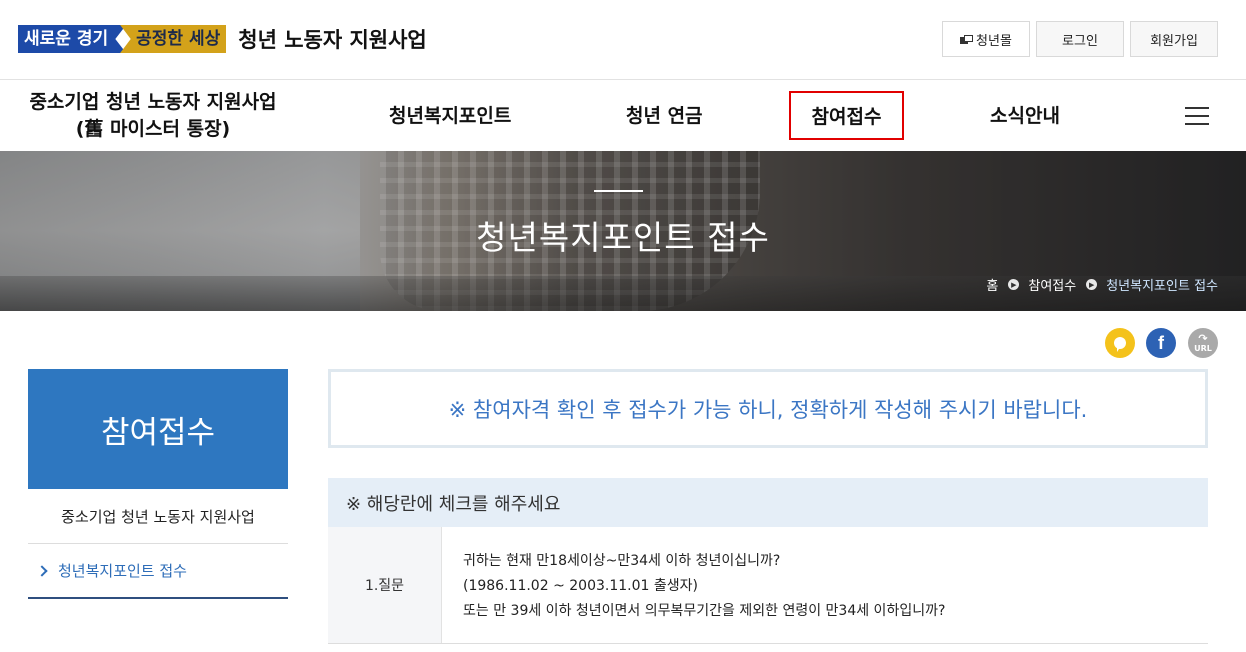 This screenshot has width=1246, height=652. Describe the element at coordinates (1197, 116) in the screenshot. I see `hamburger-menu-icon` at that location.